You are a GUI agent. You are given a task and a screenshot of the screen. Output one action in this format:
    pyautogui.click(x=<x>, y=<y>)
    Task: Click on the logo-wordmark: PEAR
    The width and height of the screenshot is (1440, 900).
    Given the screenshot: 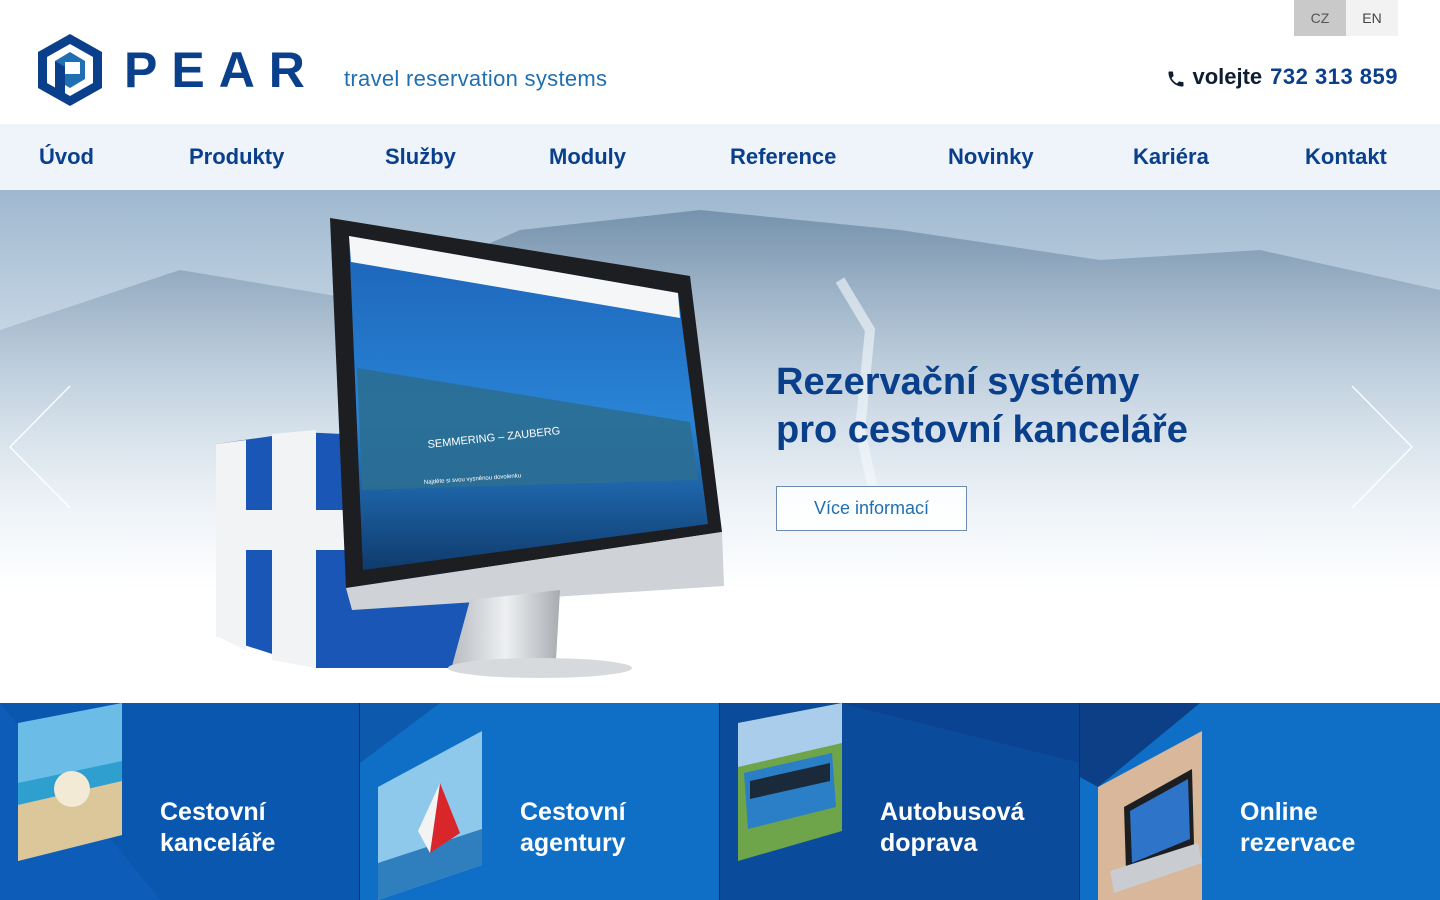 What is the action you would take?
    pyautogui.click(x=221, y=70)
    